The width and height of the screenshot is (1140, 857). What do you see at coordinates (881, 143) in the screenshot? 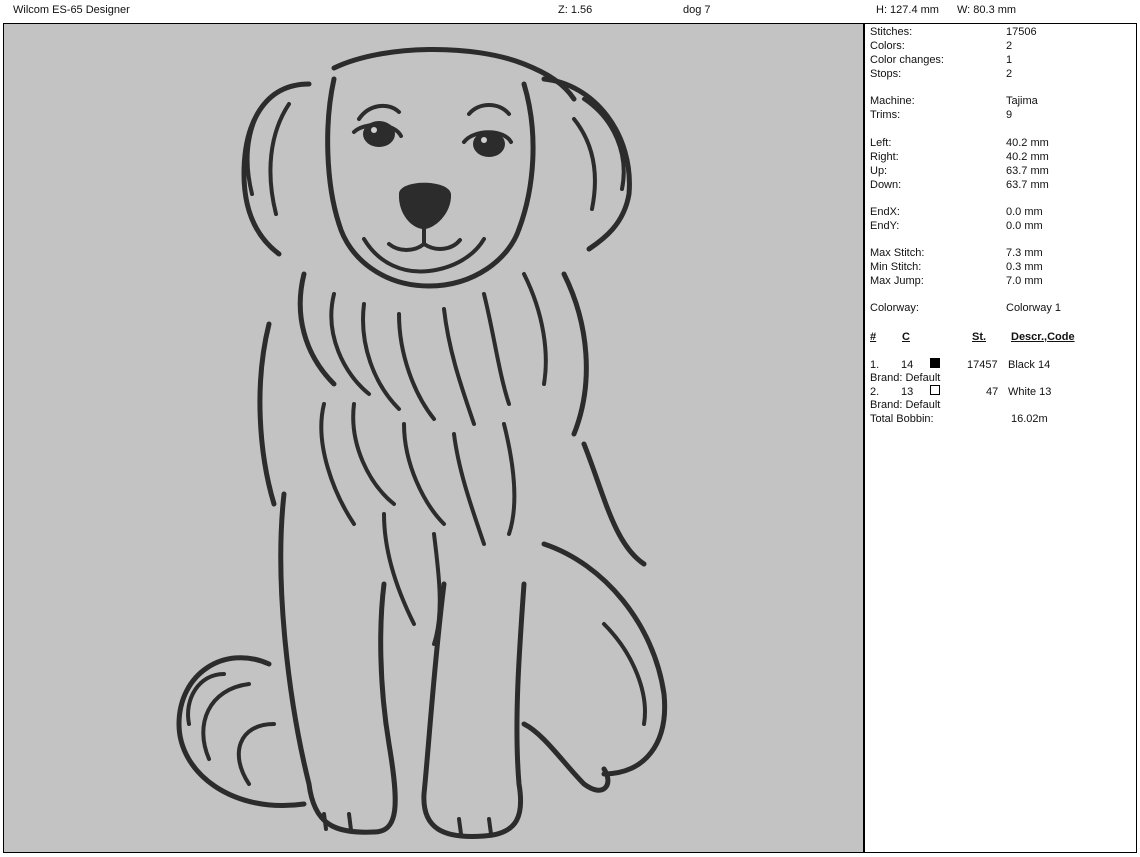
I see `left-label: Left:` at bounding box center [881, 143].